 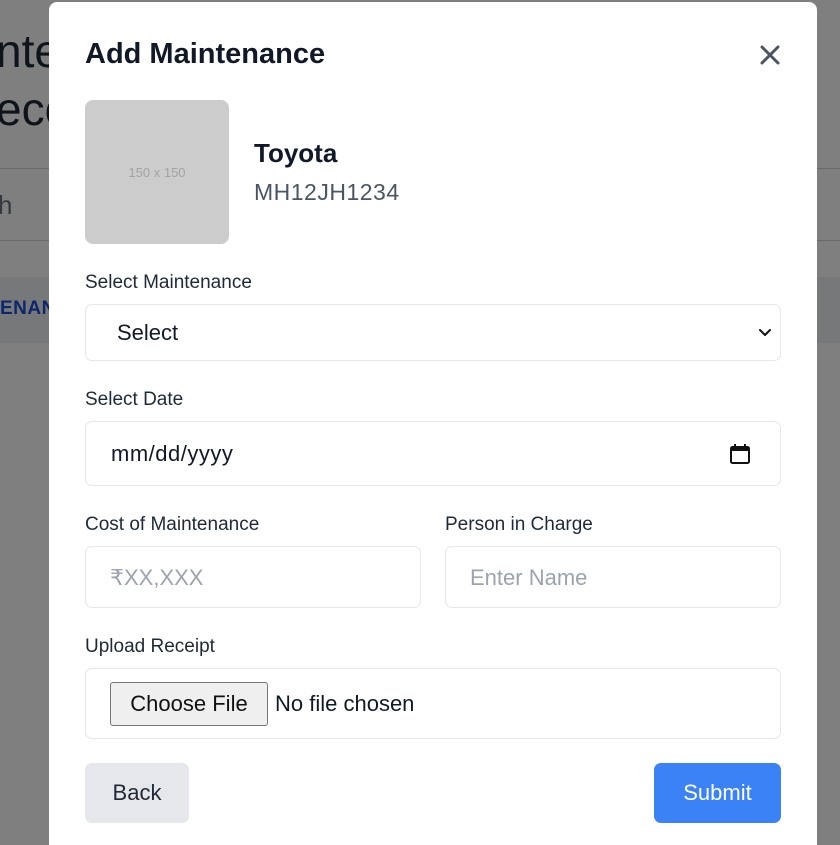 What do you see at coordinates (765, 332) in the screenshot?
I see `chevron-down-icon` at bounding box center [765, 332].